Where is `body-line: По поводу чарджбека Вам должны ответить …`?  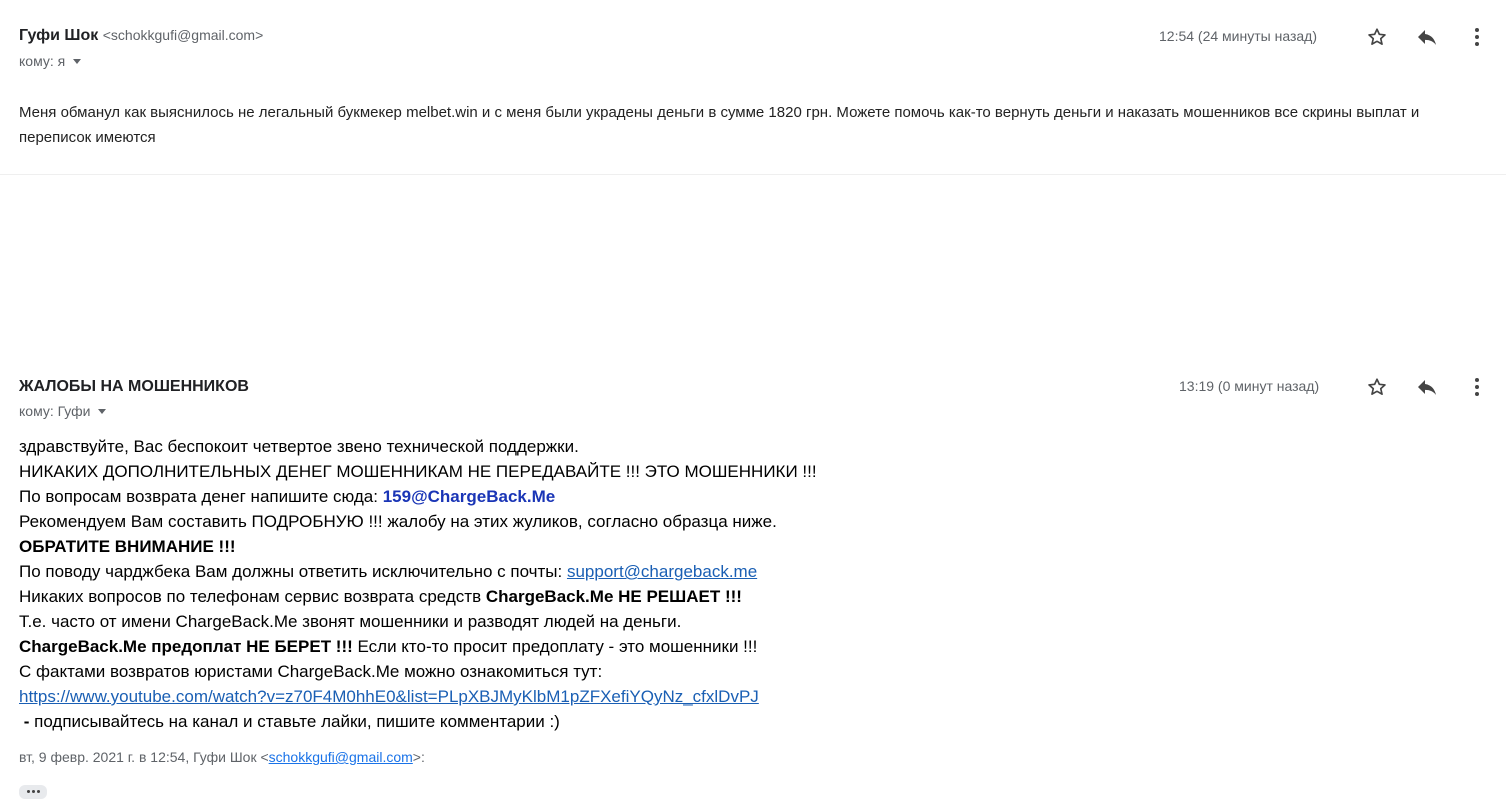 body-line: По поводу чарджбека Вам должны ответить … is located at coordinates (619, 571).